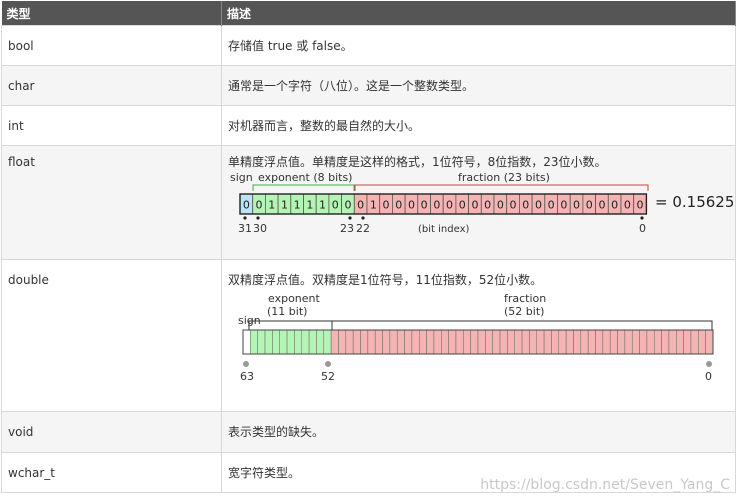 This screenshot has width=738, height=499. I want to click on double-bit-cells, so click(478, 342).